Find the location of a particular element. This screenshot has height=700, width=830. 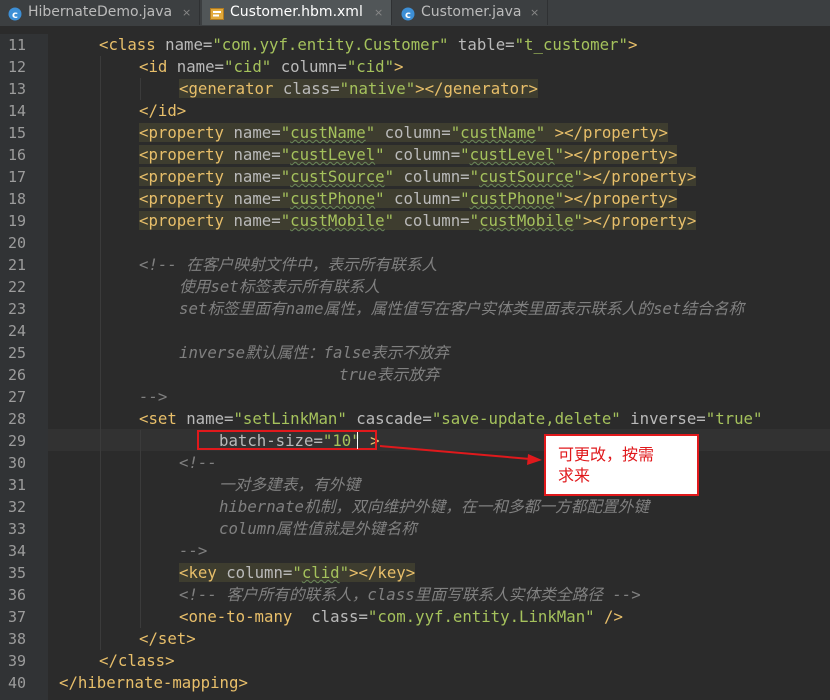

code-line: hibernate机制，双向维护外键，在一和多都一方都配置外键 is located at coordinates (434, 507).